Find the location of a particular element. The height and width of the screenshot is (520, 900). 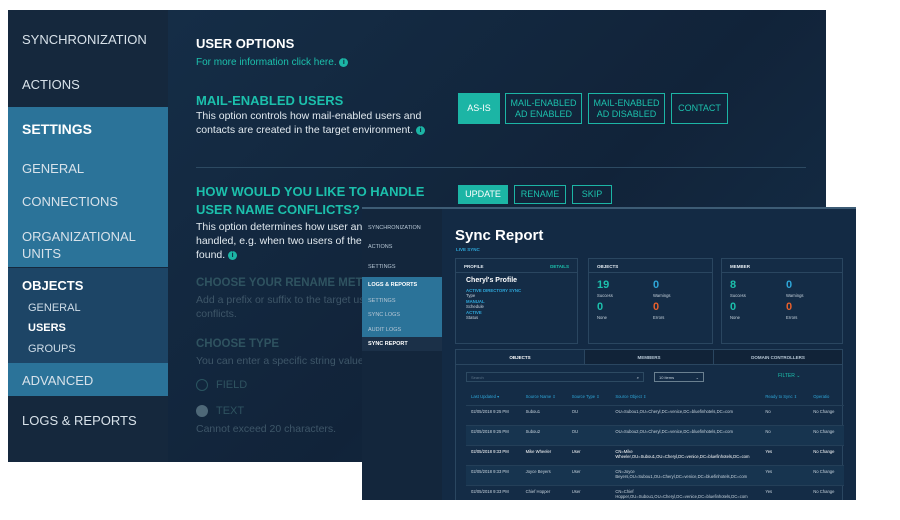

member-none: 0 is located at coordinates (733, 307).